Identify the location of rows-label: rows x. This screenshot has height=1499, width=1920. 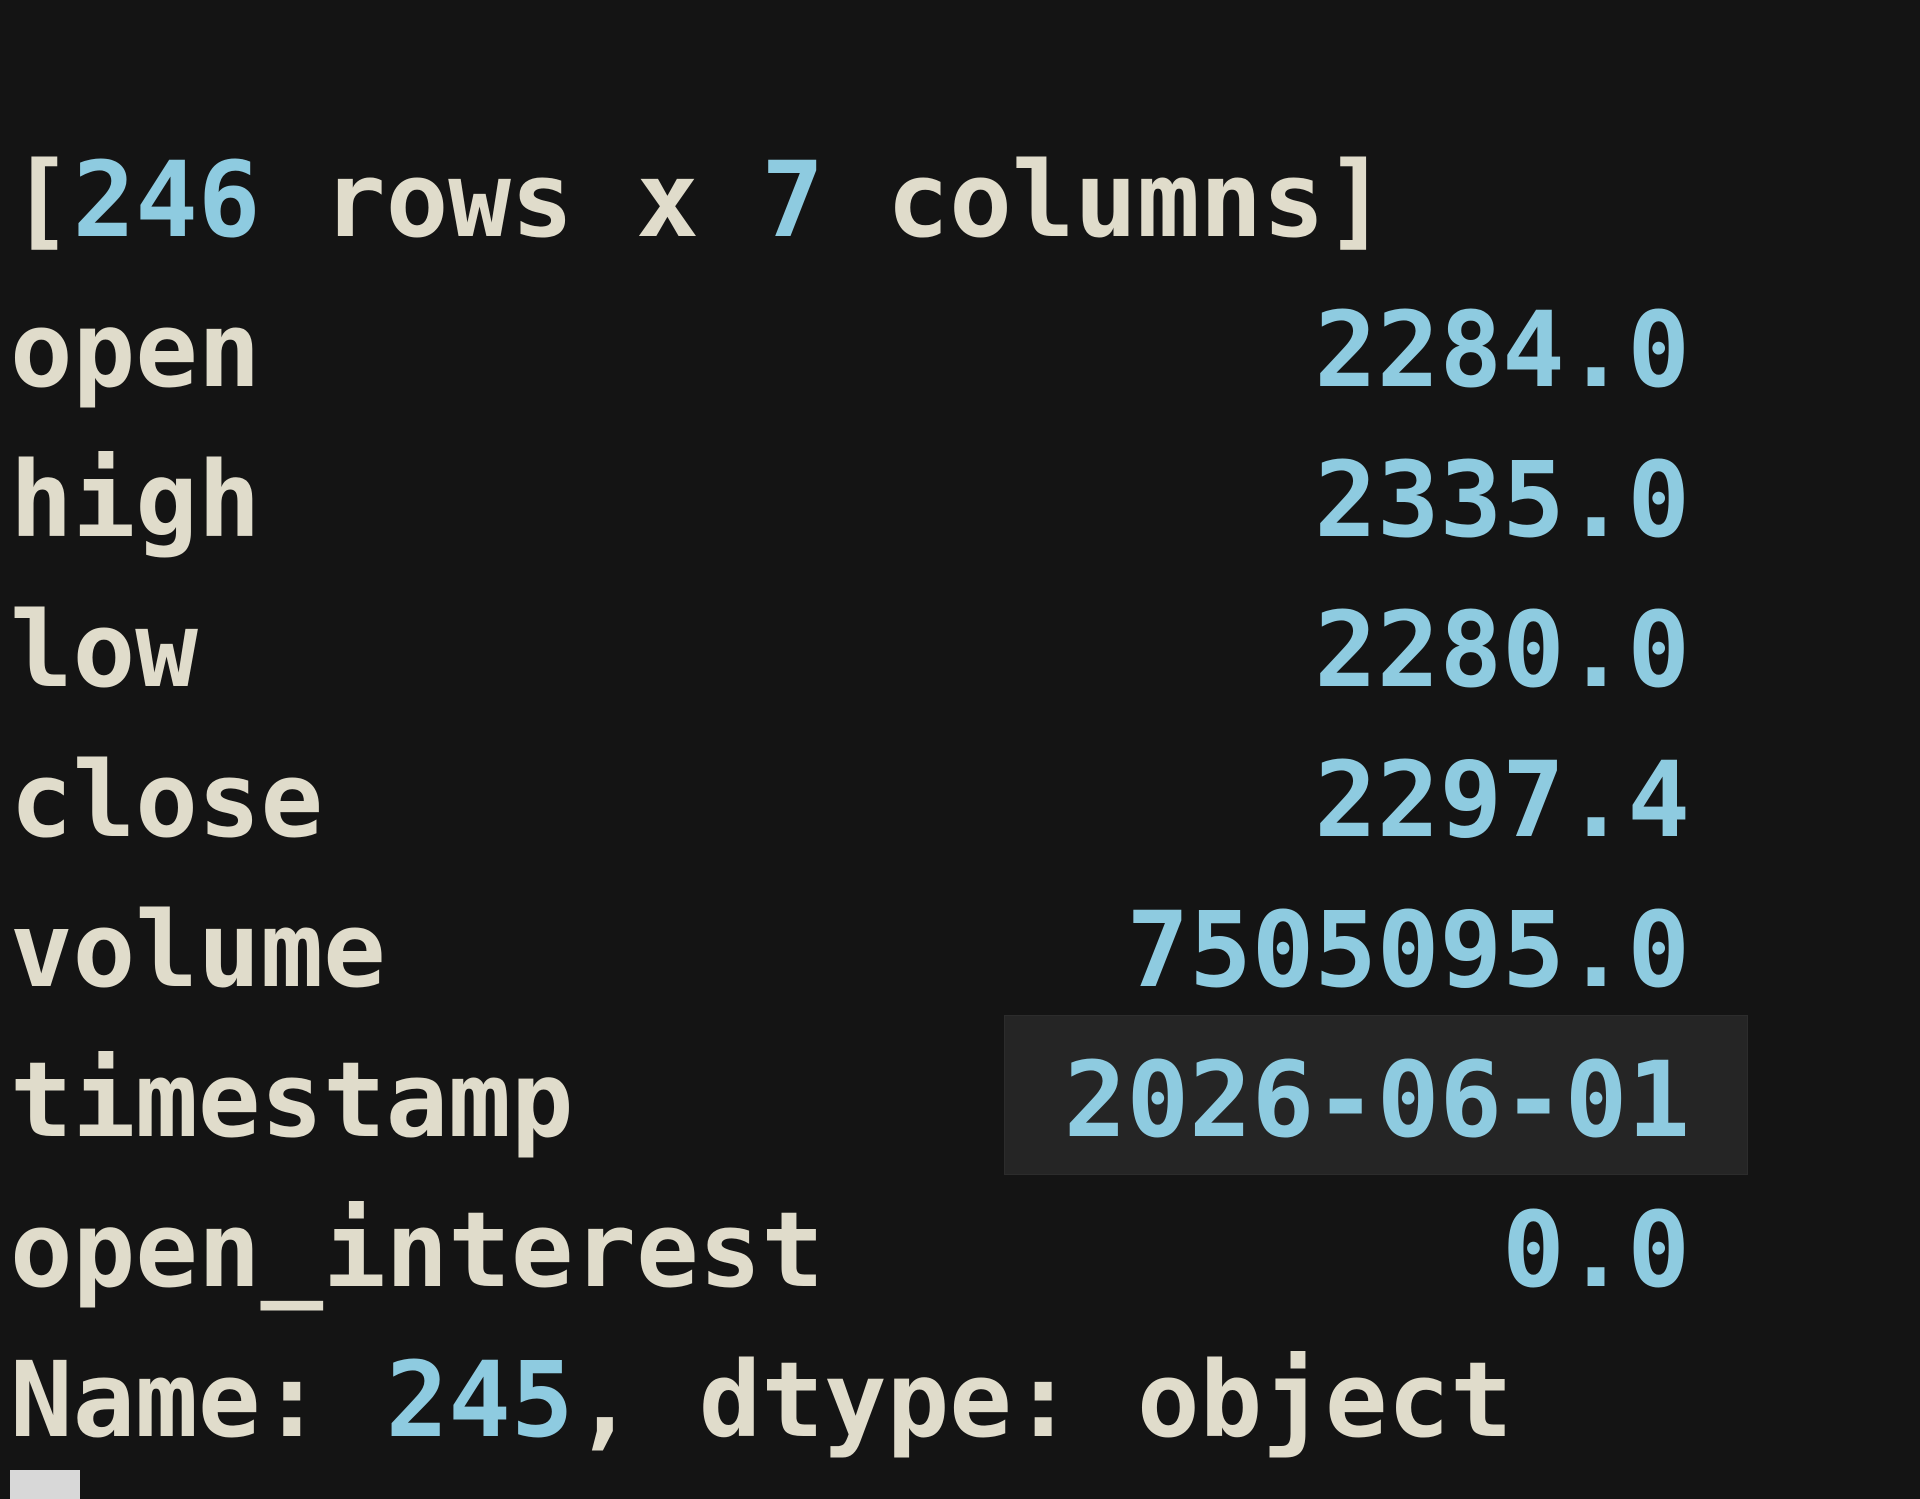
(511, 200).